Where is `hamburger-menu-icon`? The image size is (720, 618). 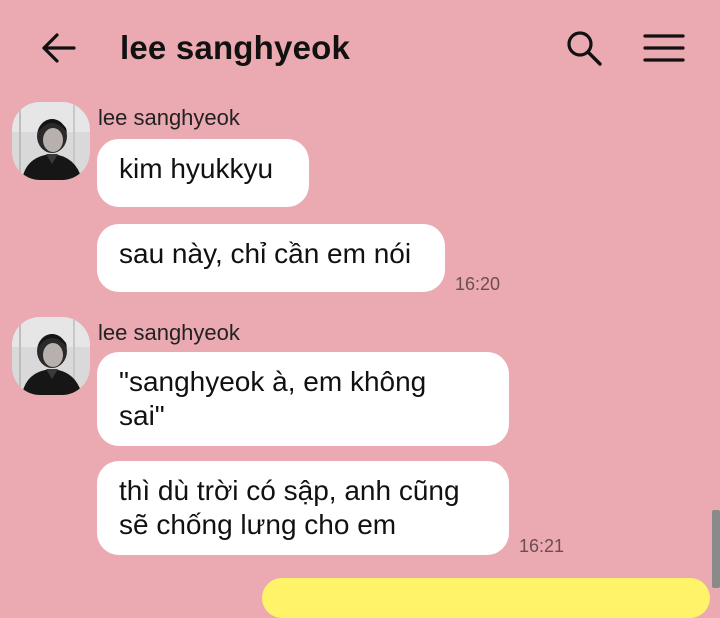
hamburger-menu-icon is located at coordinates (664, 48).